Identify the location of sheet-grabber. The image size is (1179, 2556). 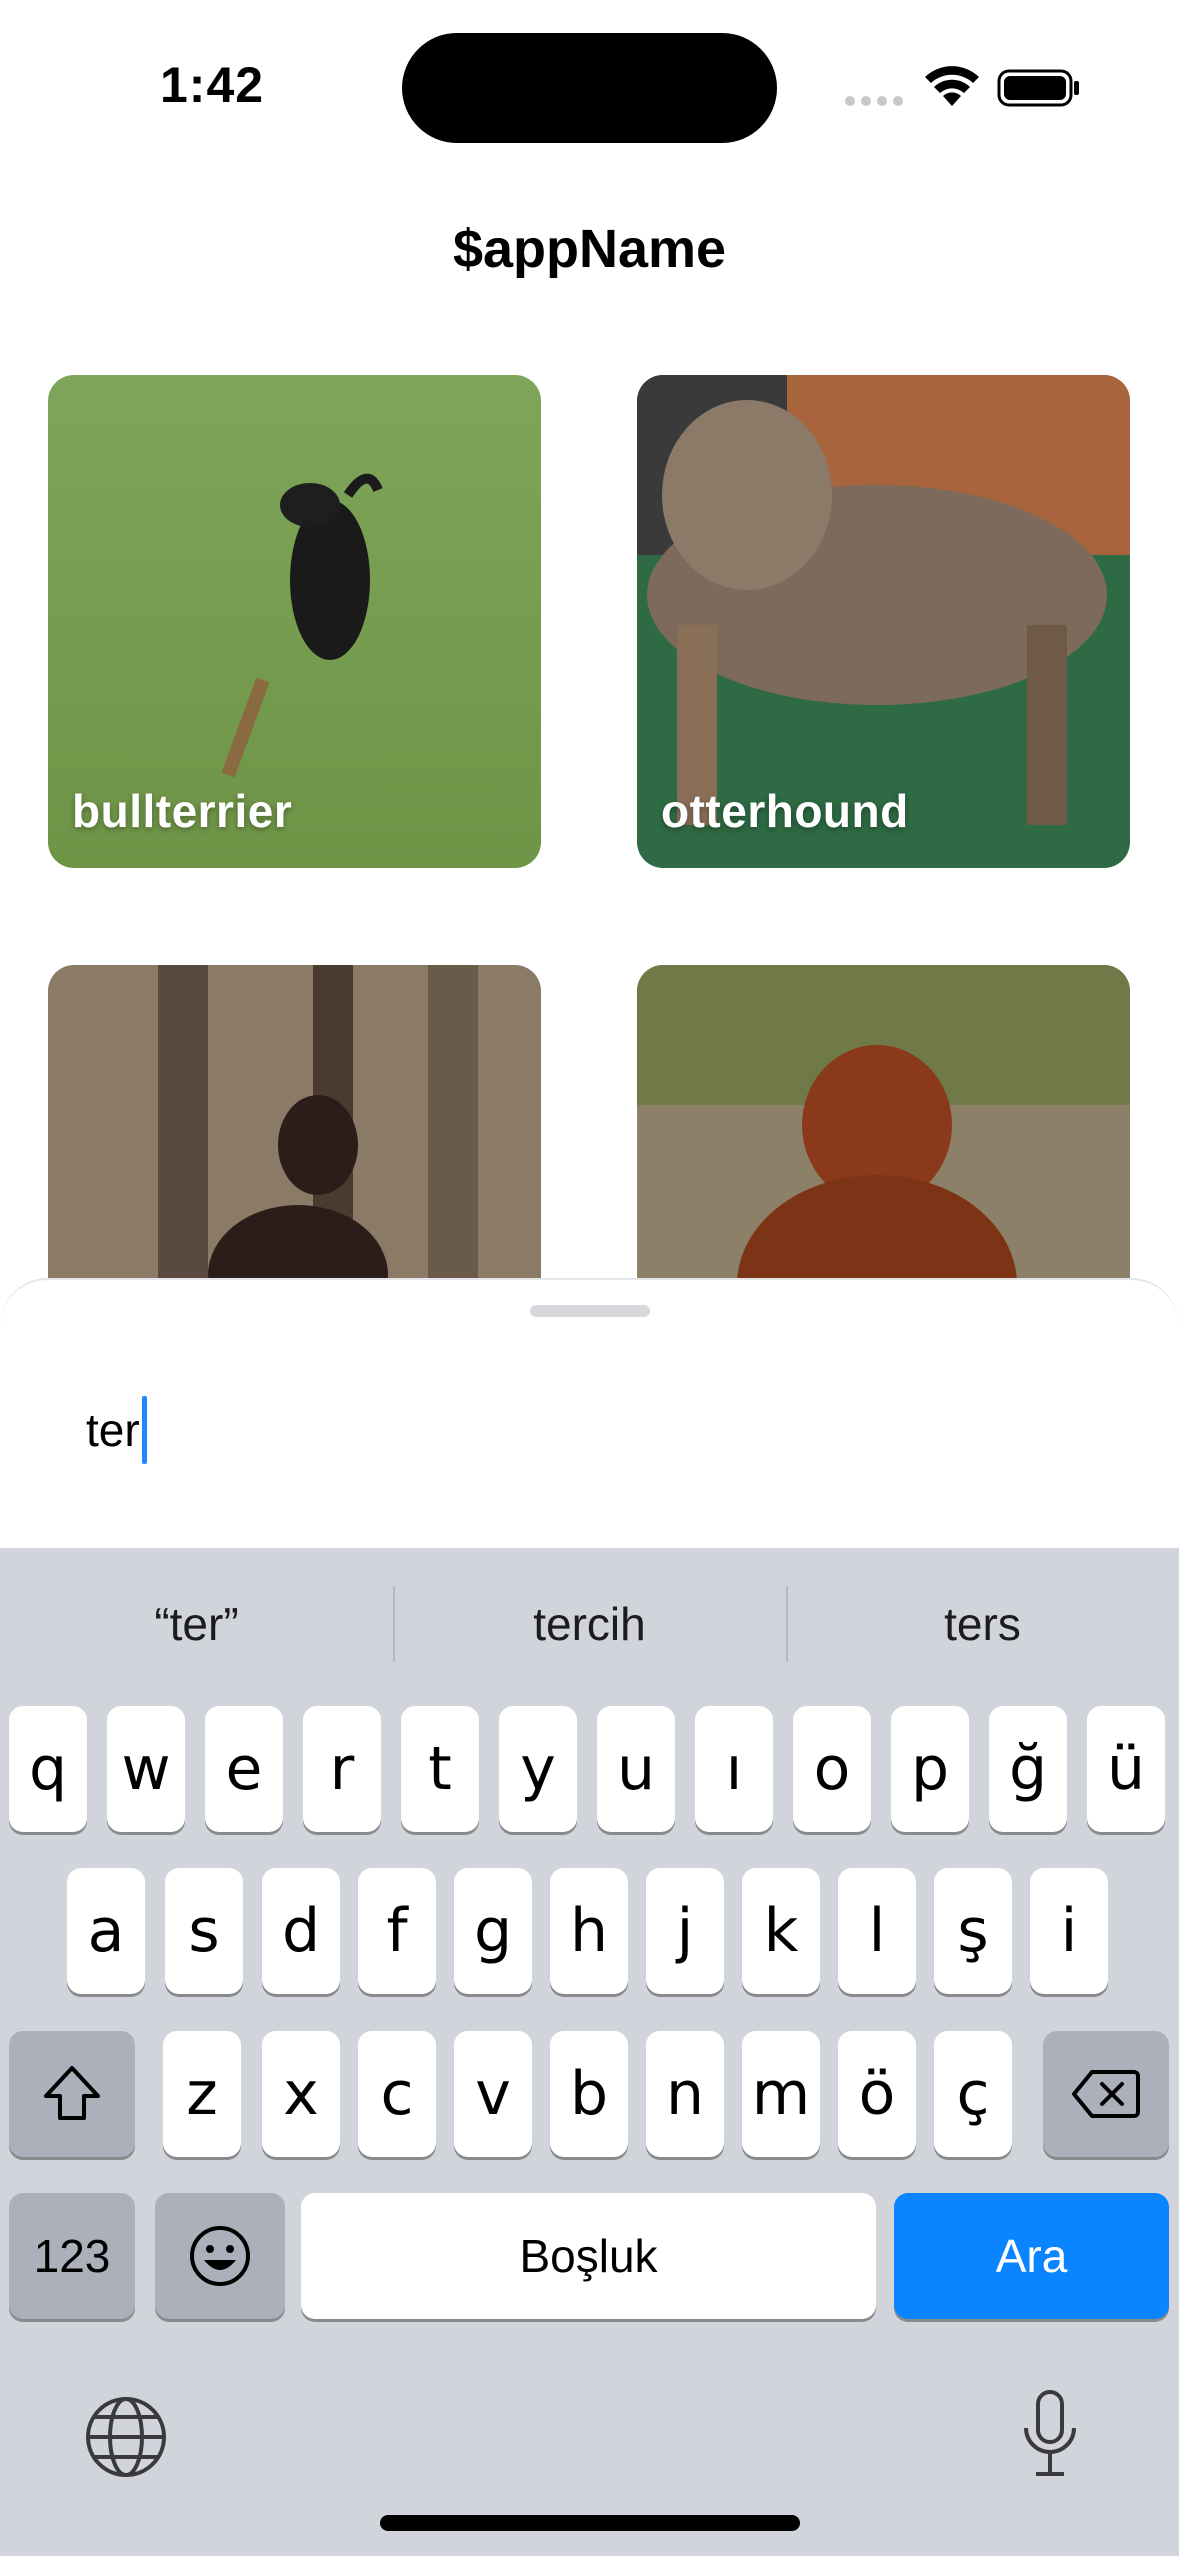
(590, 1311).